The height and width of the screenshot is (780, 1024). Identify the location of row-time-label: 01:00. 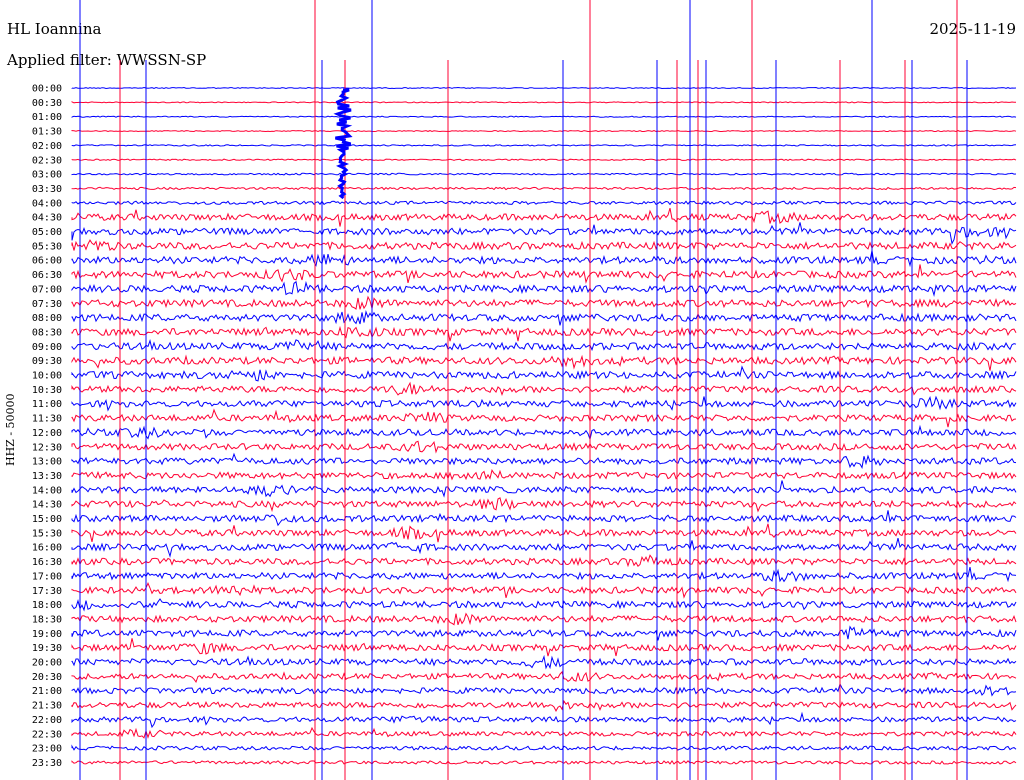
(47, 117).